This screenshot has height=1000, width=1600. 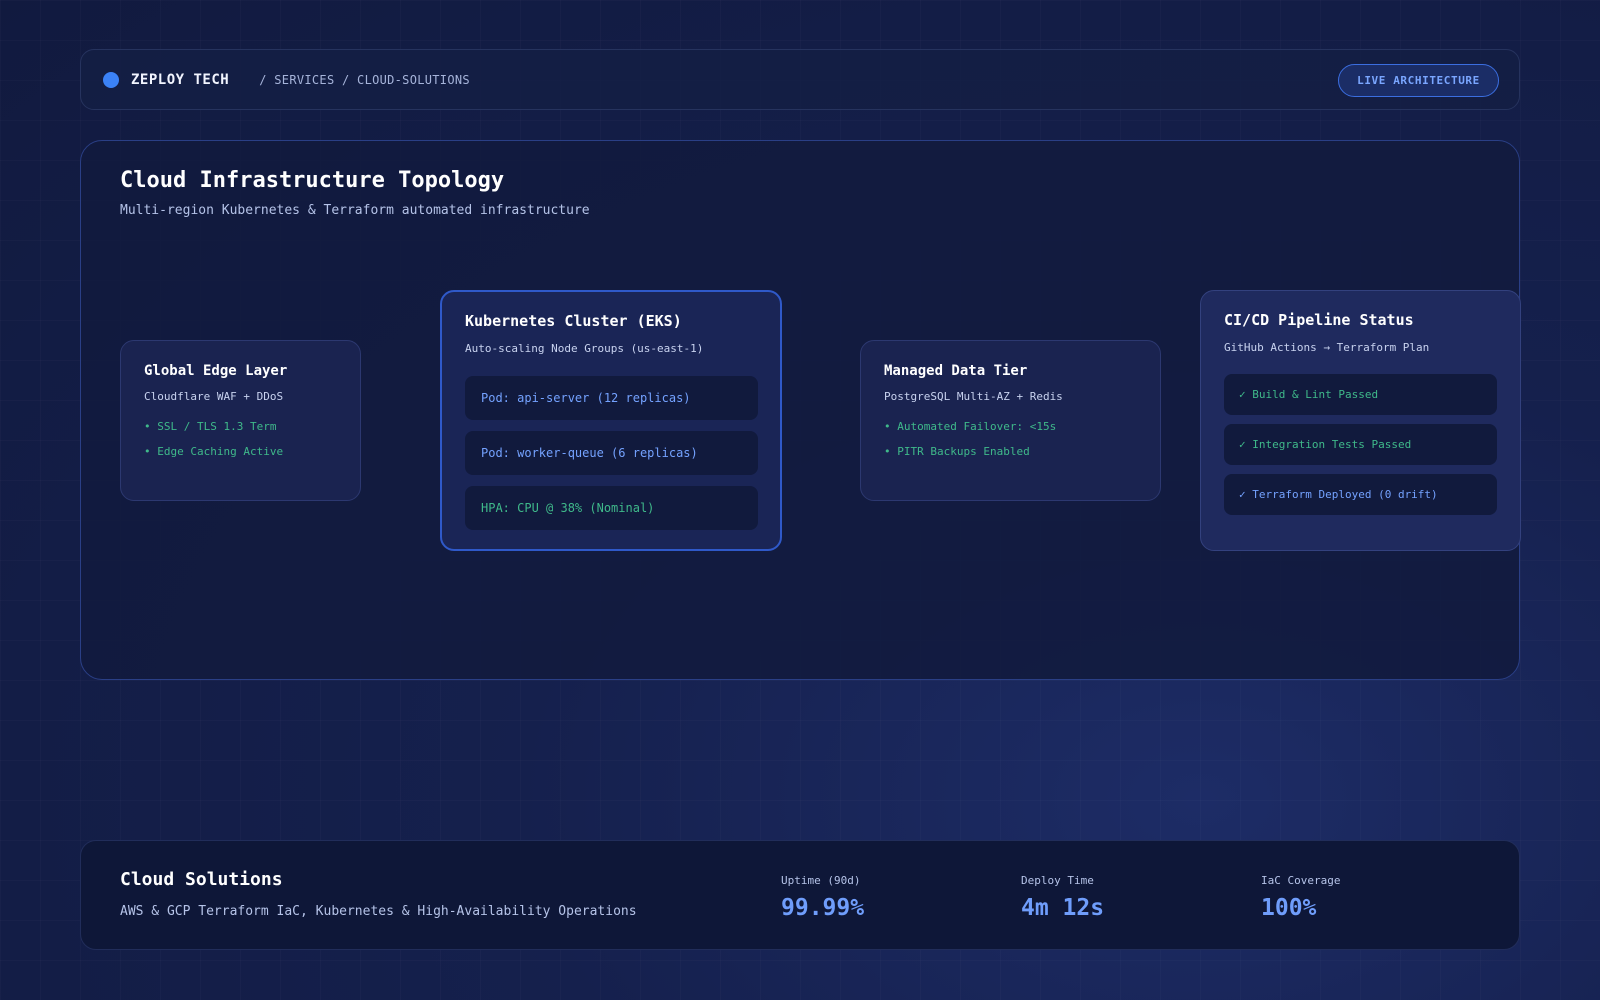 I want to click on cicd-card-title: CI/CD Pipeline Status, so click(x=1319, y=320).